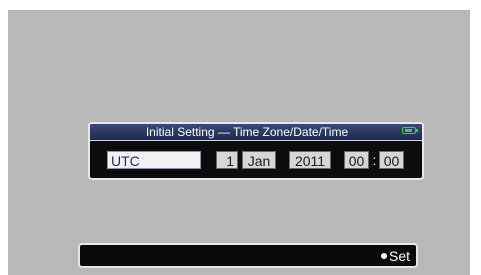  What do you see at coordinates (154, 160) in the screenshot?
I see `time-zone-field: UTC` at bounding box center [154, 160].